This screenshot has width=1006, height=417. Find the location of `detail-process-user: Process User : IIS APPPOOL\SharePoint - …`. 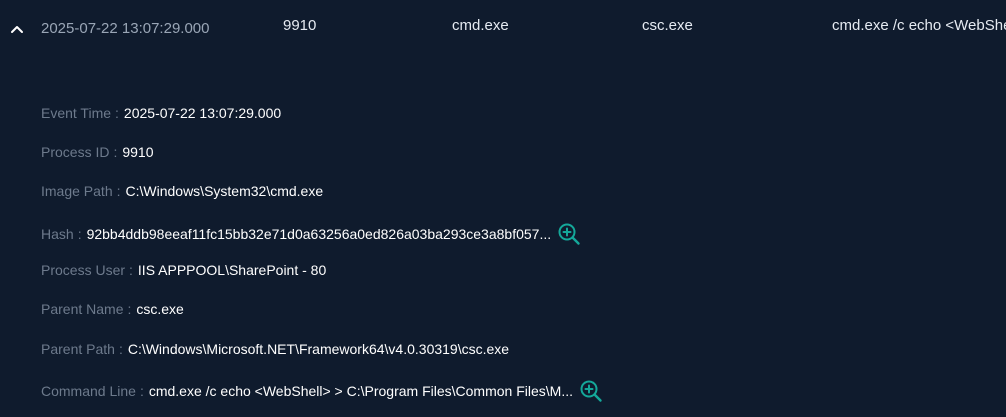

detail-process-user: Process User : IIS APPPOOL\SharePoint - … is located at coordinates (183, 270).